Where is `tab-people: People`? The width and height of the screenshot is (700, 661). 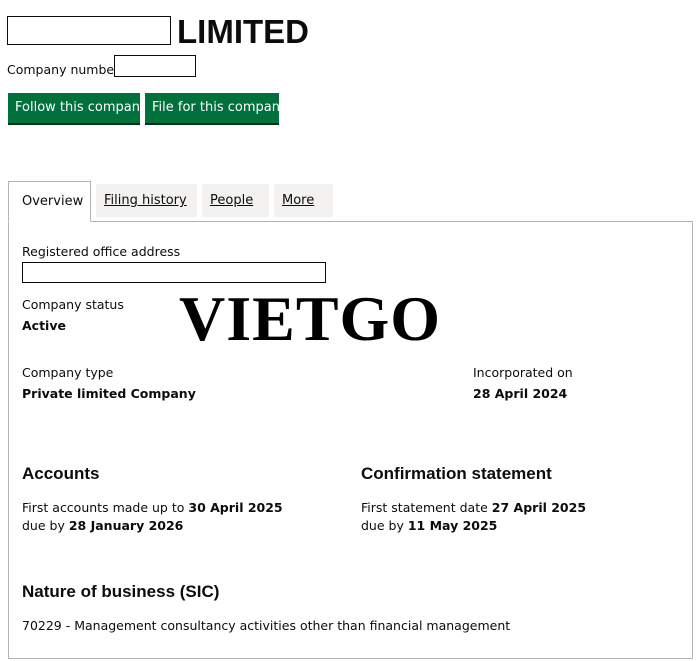
tab-people: People is located at coordinates (235, 200).